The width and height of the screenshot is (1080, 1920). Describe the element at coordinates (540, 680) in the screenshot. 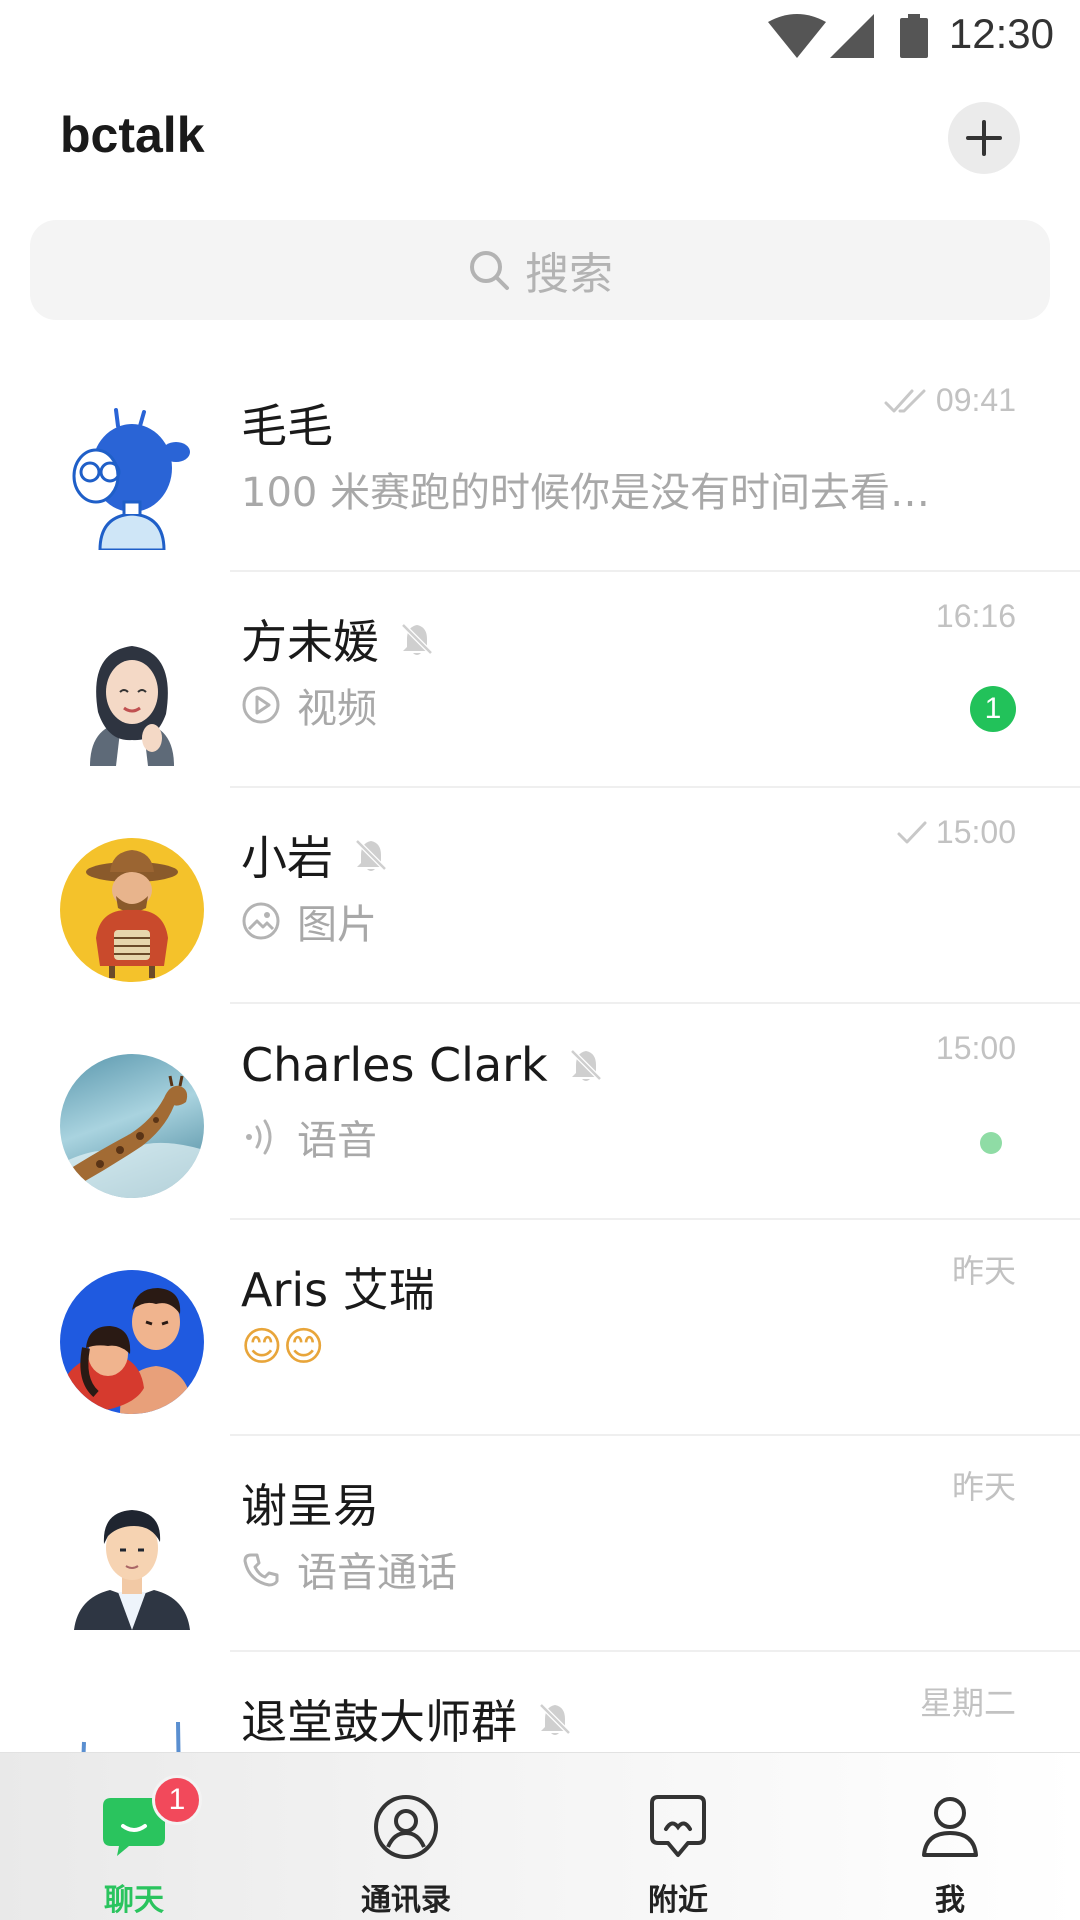

I see `chat-row: 方未媛 视频 16:16 1` at that location.